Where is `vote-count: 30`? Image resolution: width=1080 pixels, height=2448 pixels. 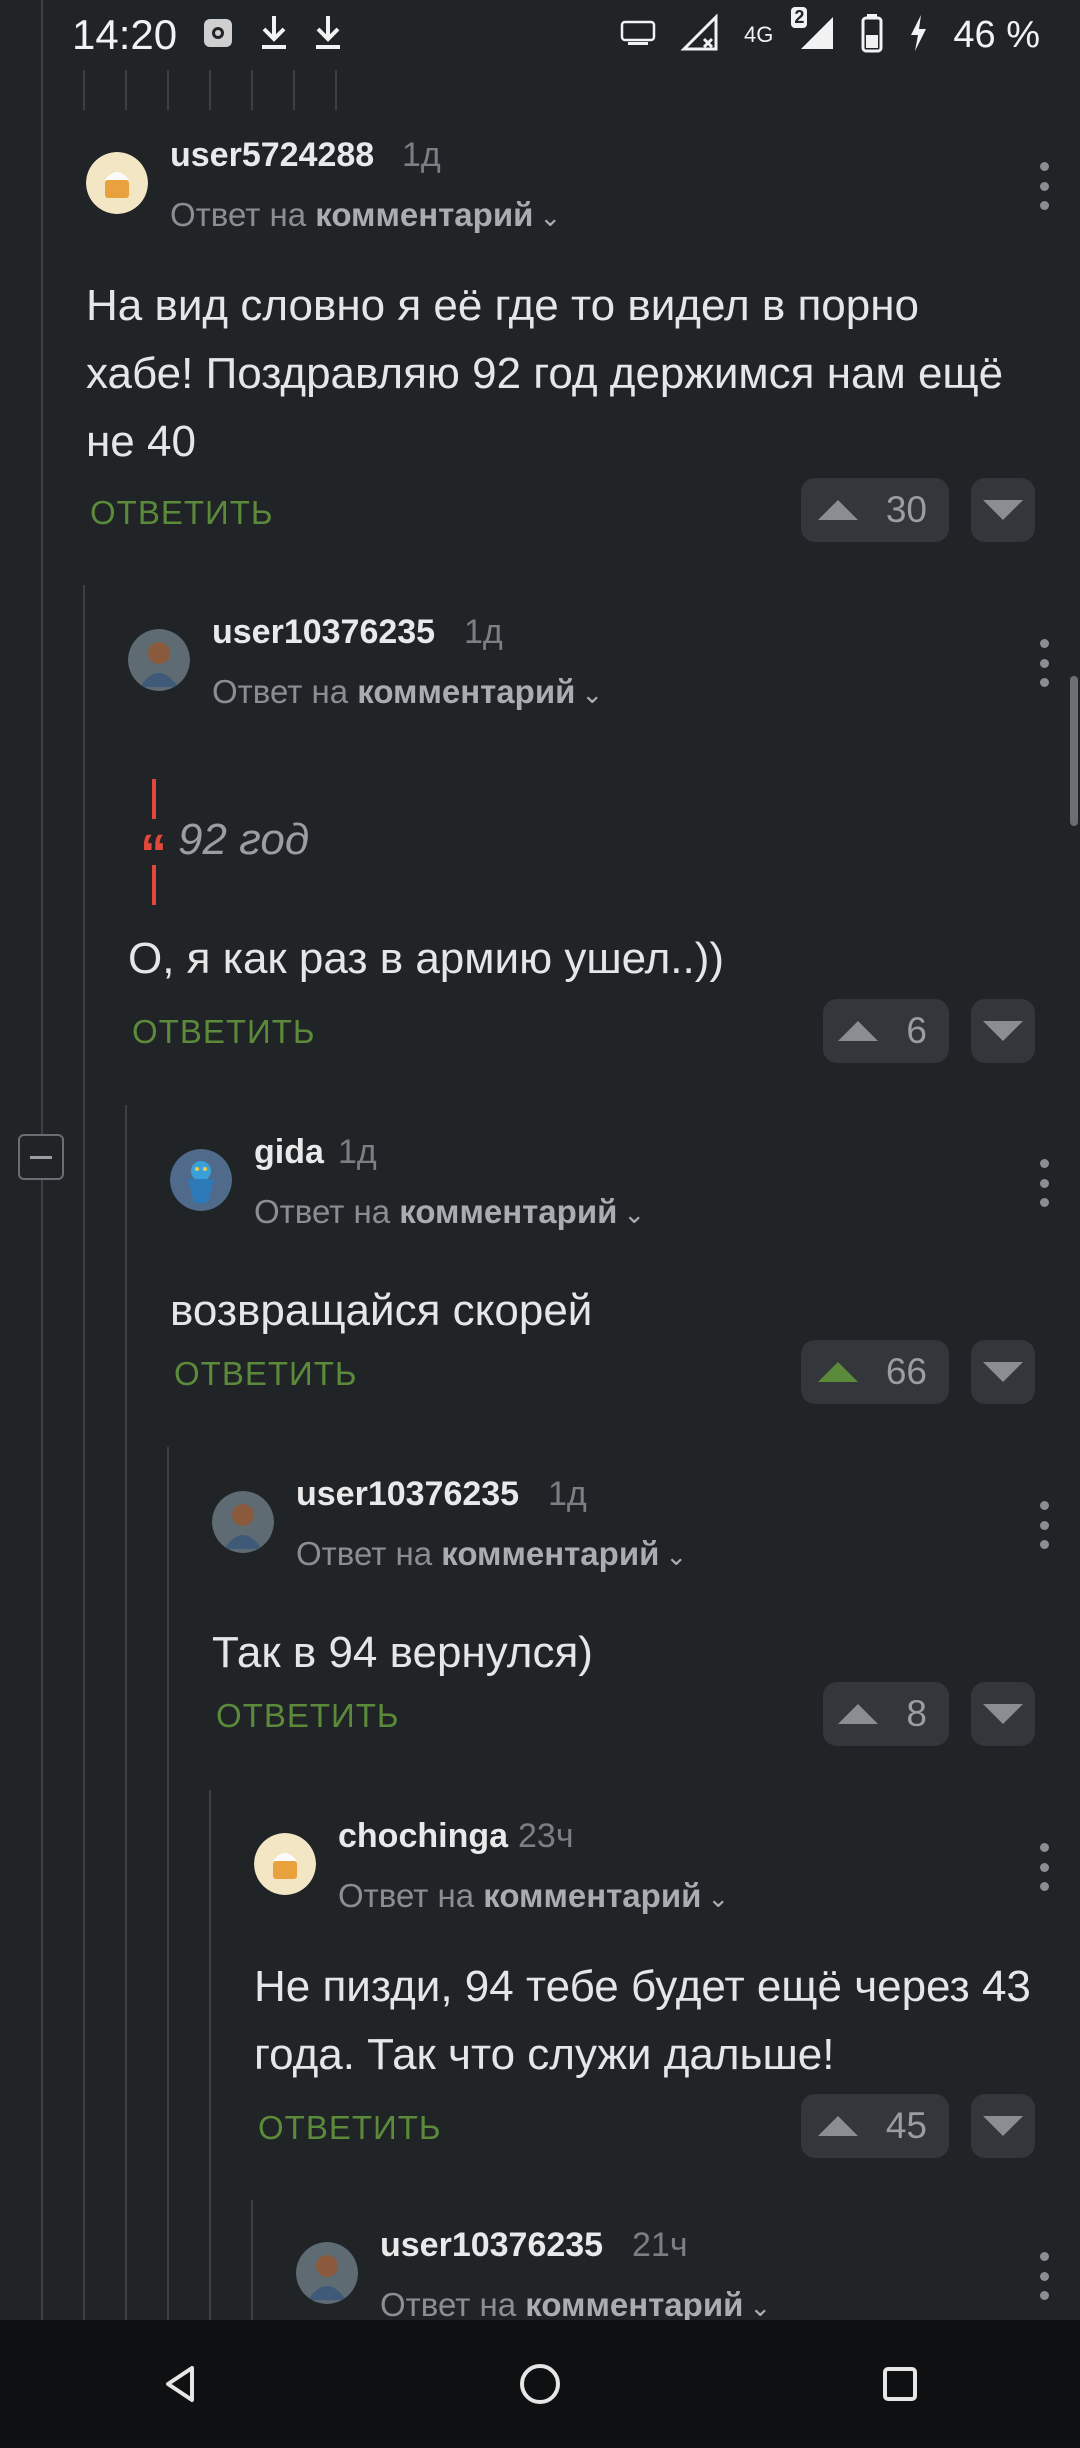
vote-count: 30 is located at coordinates (906, 509).